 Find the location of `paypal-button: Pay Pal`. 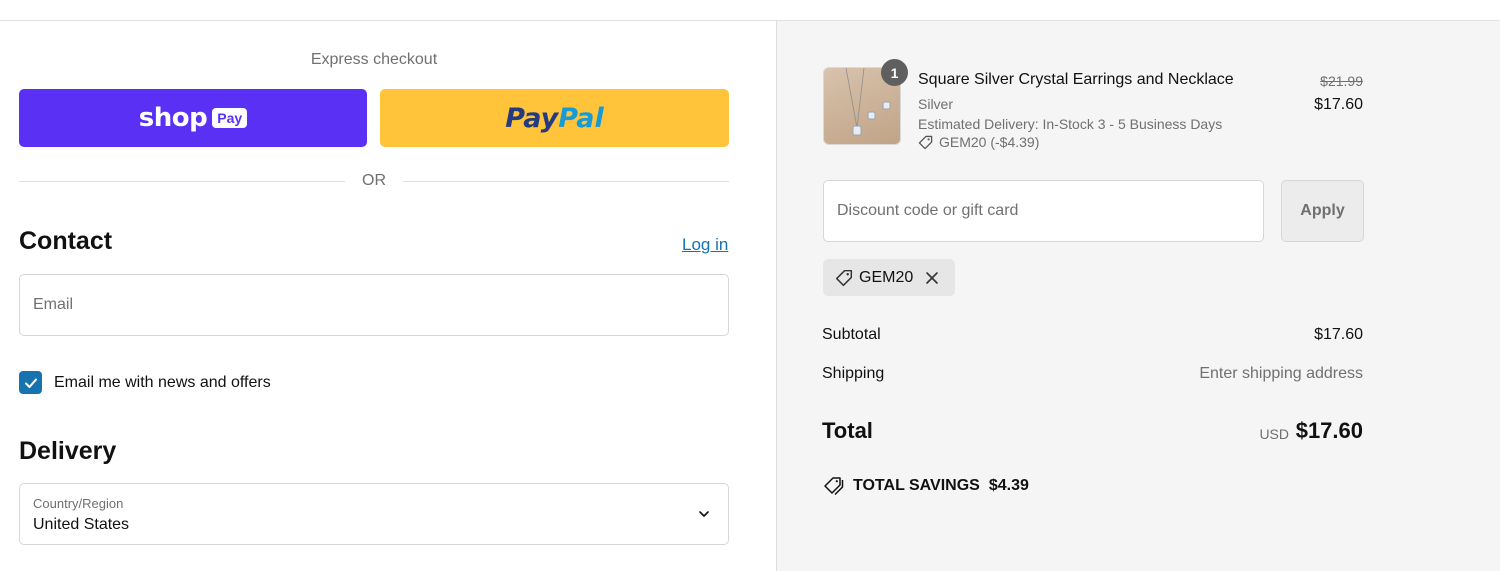

paypal-button: Pay Pal is located at coordinates (554, 118).